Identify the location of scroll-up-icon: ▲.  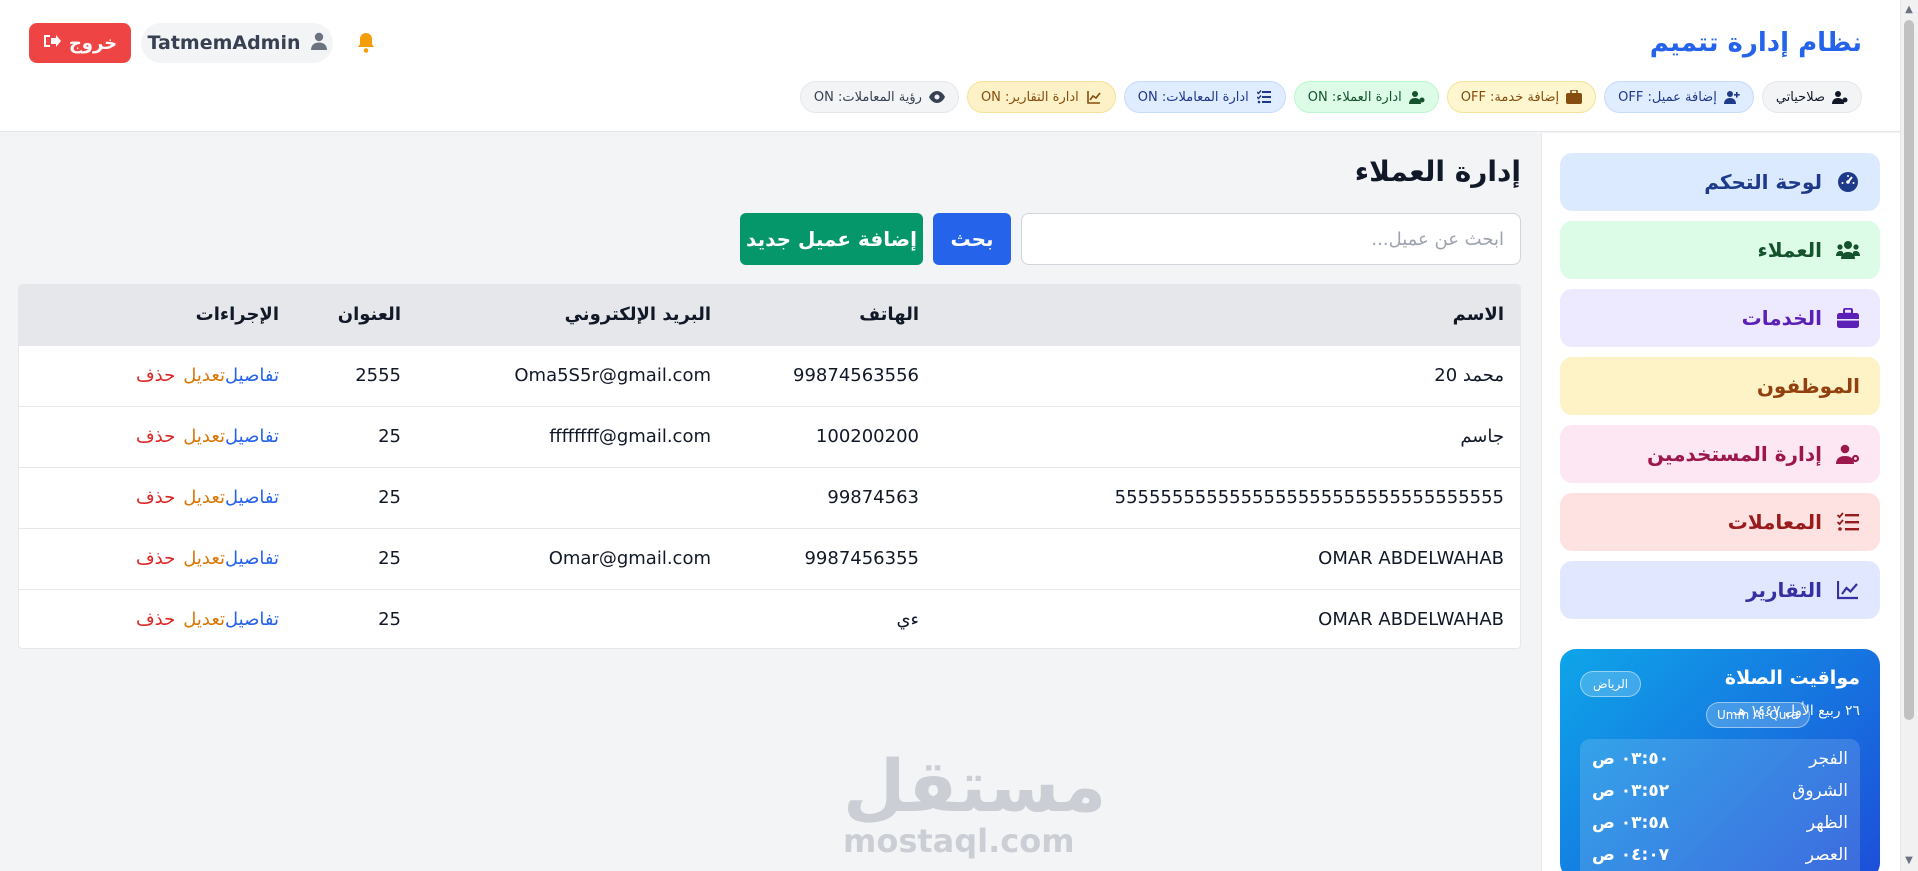
(1909, 10).